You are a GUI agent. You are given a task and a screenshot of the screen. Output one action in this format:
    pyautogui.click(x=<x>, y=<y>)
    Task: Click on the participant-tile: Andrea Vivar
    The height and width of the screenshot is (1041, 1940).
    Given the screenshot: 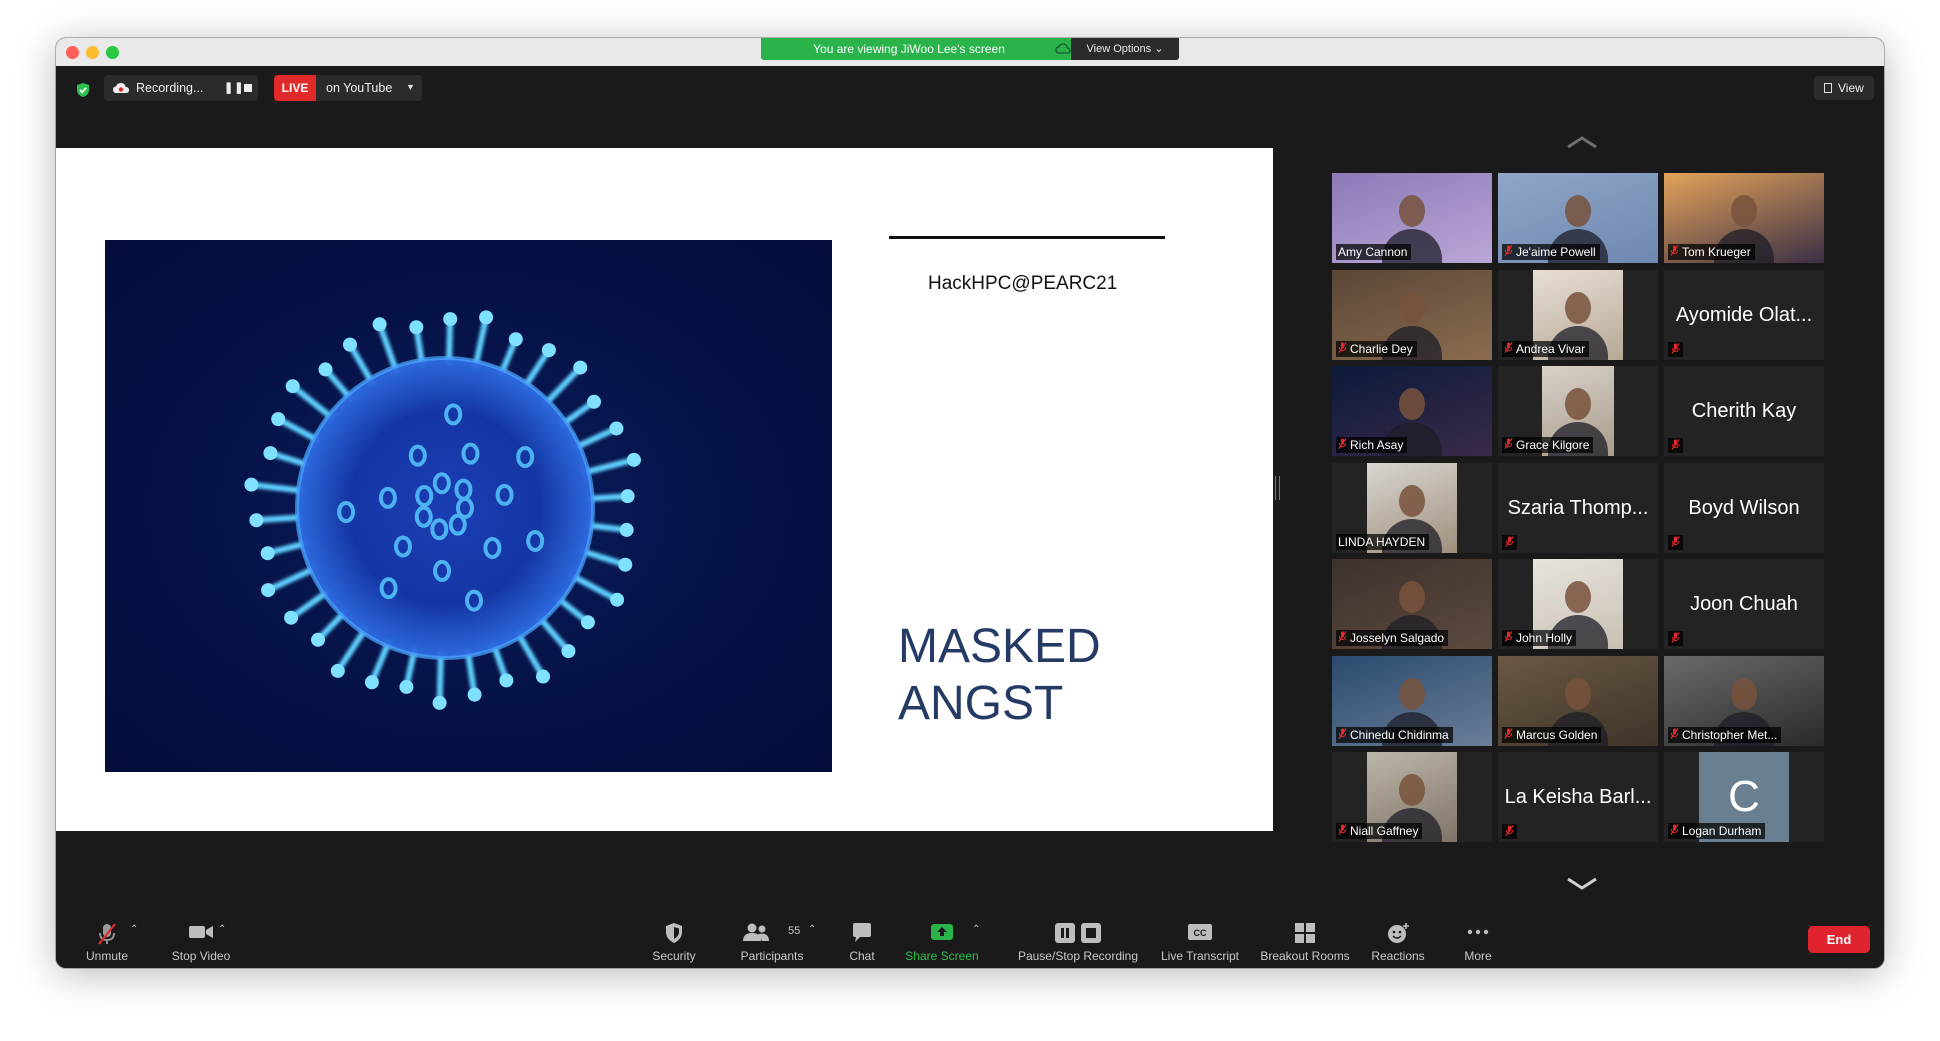 What is the action you would take?
    pyautogui.click(x=1578, y=315)
    